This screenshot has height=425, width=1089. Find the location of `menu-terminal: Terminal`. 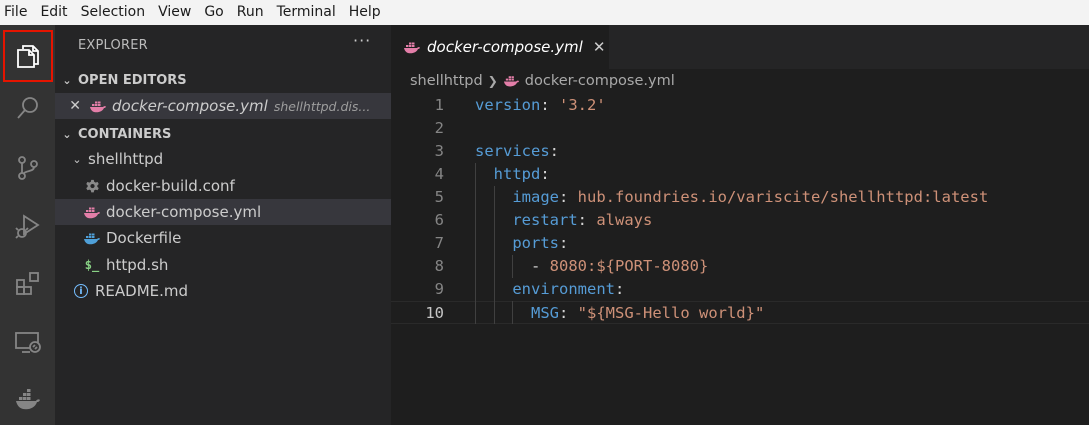

menu-terminal: Terminal is located at coordinates (306, 12).